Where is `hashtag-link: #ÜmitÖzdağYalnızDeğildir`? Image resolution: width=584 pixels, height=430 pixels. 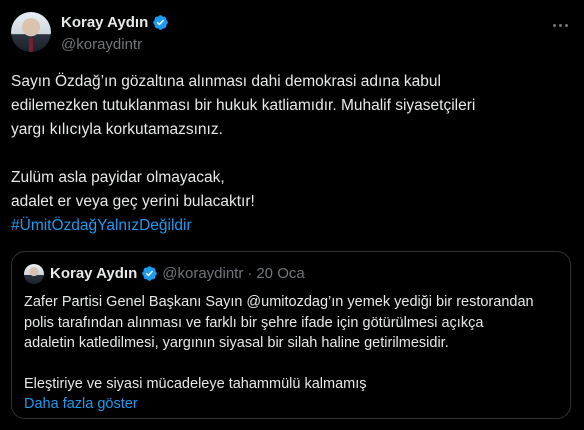 hashtag-link: #ÜmitÖzdağYalnızDeğildir is located at coordinates (292, 226).